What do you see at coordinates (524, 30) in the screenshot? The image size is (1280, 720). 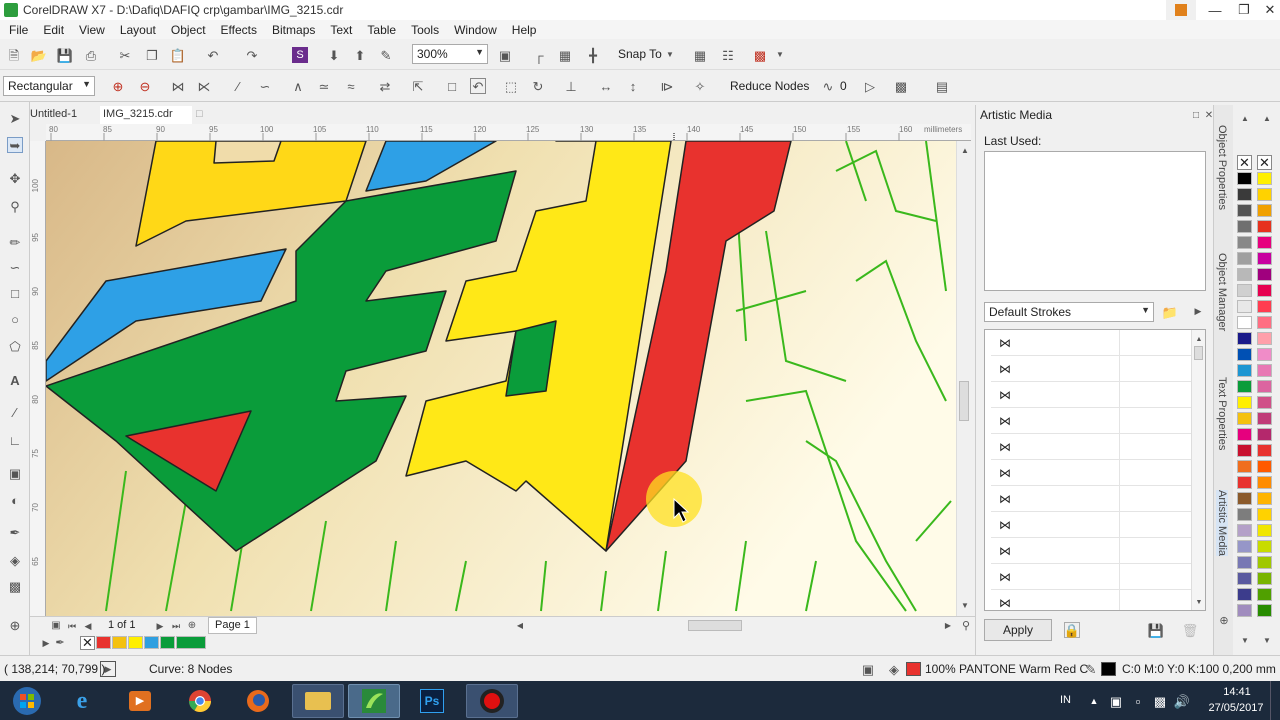 I see `menu-help: Help` at bounding box center [524, 30].